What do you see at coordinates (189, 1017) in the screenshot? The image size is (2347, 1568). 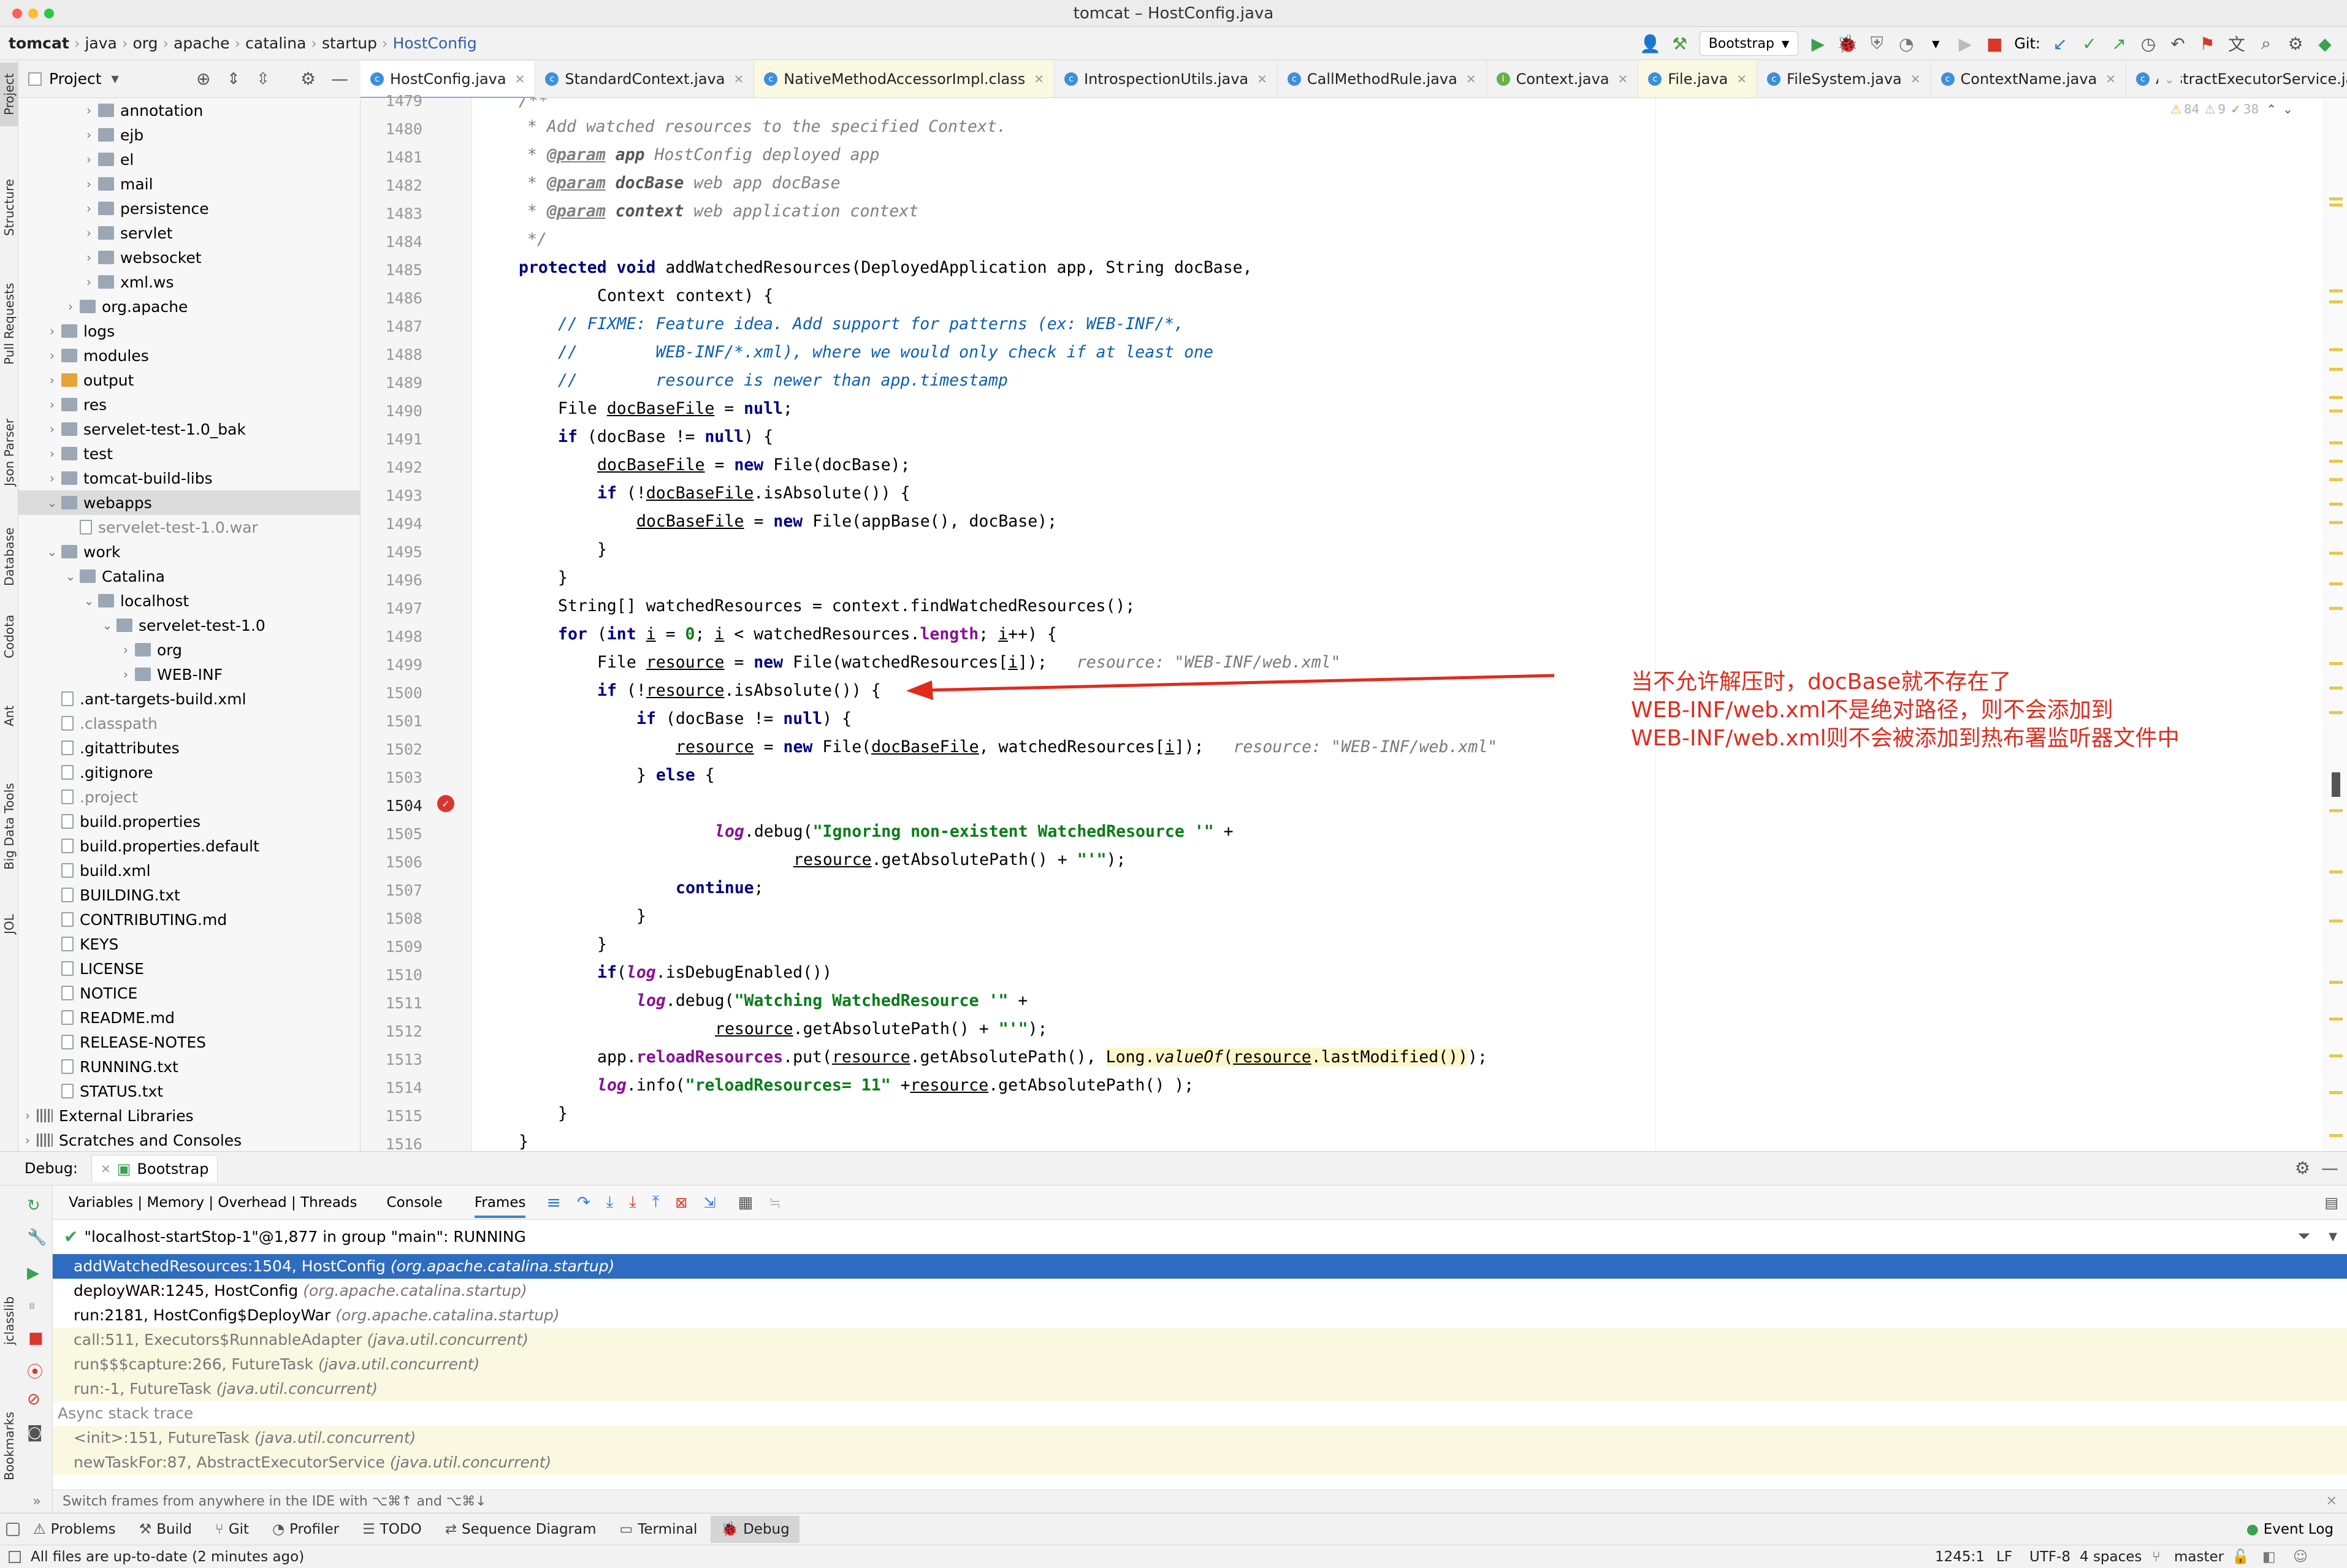 I see `tree-item: README.md` at bounding box center [189, 1017].